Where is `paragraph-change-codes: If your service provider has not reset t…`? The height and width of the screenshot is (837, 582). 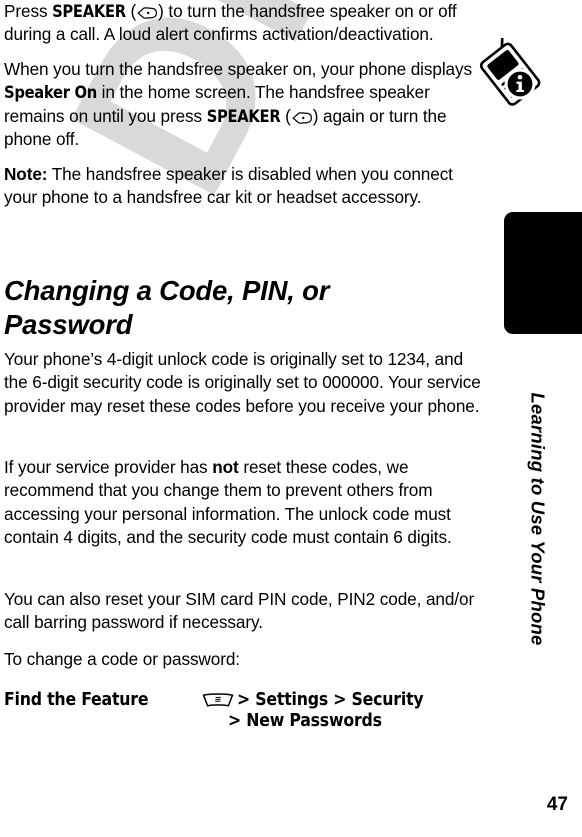 paragraph-change-codes: If your service provider has not reset t… is located at coordinates (245, 503).